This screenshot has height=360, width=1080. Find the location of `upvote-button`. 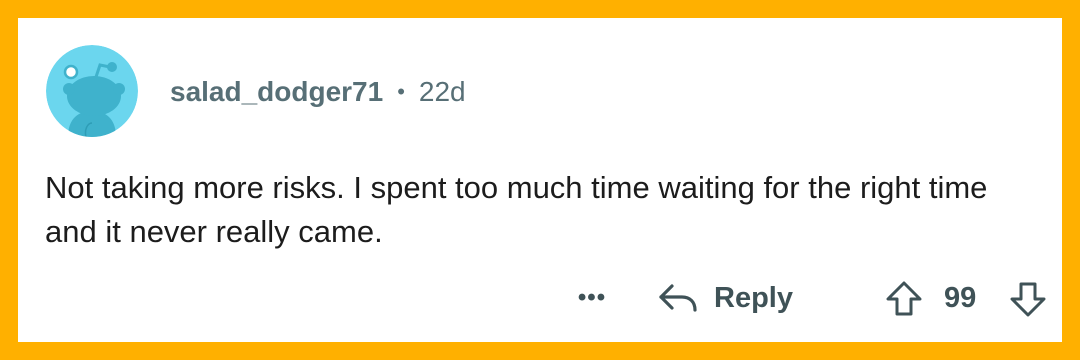

upvote-button is located at coordinates (904, 299).